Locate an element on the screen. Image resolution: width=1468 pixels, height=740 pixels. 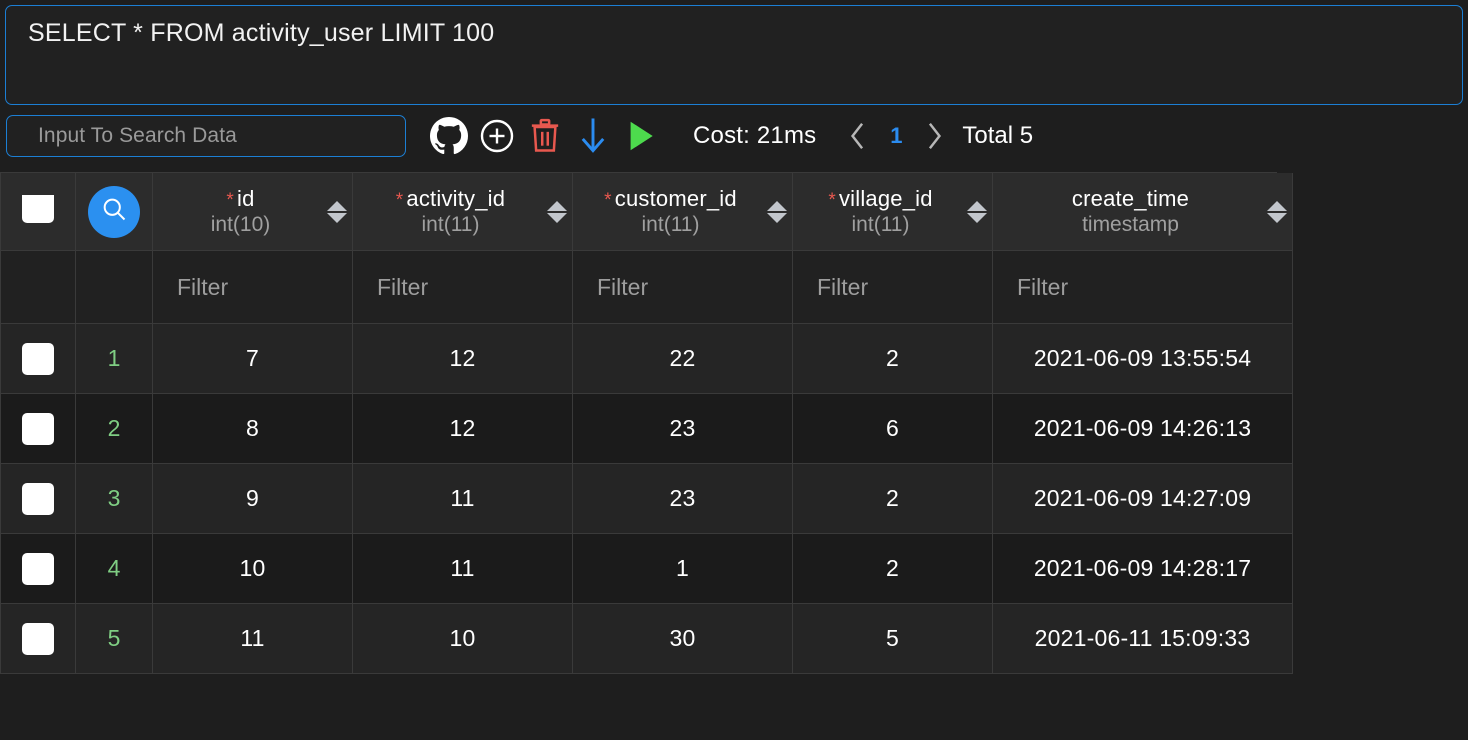
row-index-cell: 1 is located at coordinates (114, 359).